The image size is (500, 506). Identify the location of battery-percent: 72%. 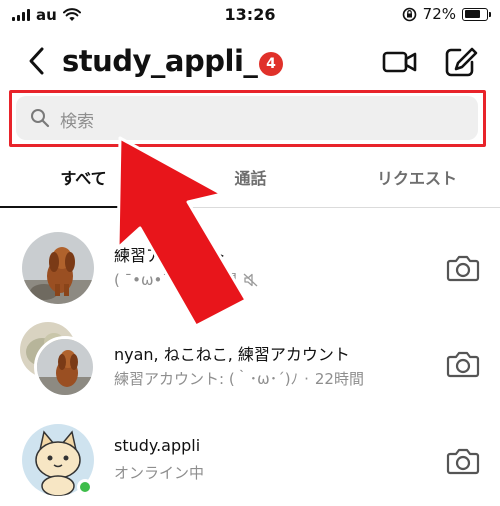
(439, 14).